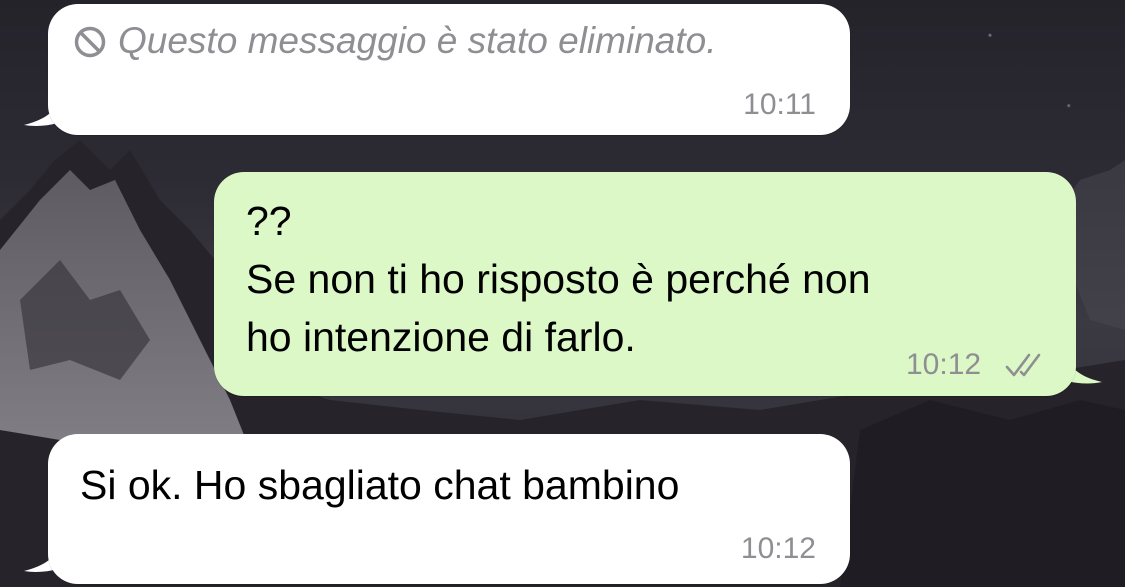 Image resolution: width=1125 pixels, height=587 pixels. What do you see at coordinates (779, 104) in the screenshot?
I see `message-time: 10:11` at bounding box center [779, 104].